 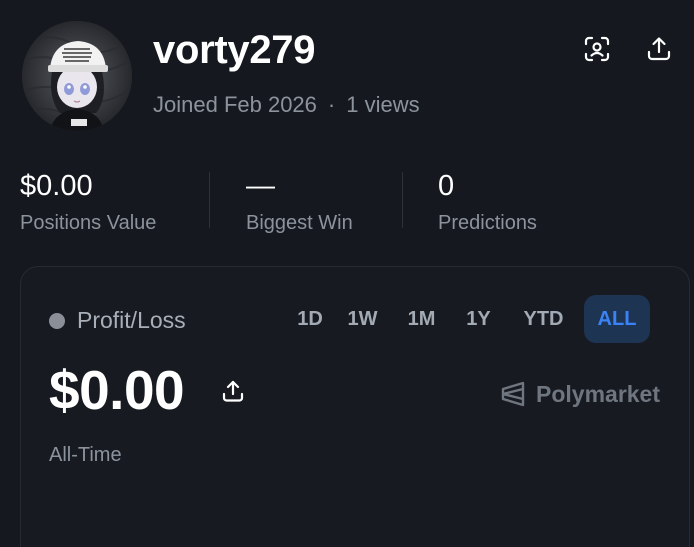 I want to click on range-1m: 1M, so click(x=421, y=319).